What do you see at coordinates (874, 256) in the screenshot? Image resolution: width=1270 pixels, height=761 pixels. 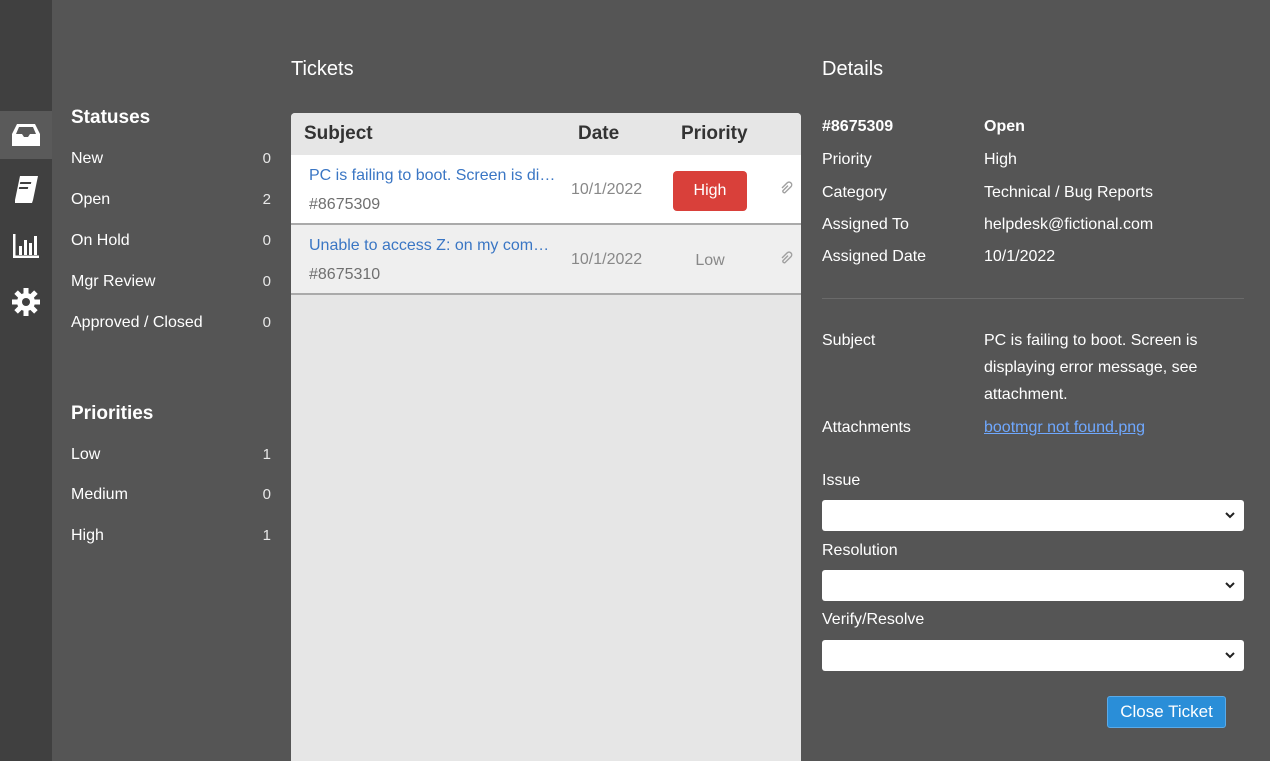 I see `detail-assigned-date-label: Assigned Date` at bounding box center [874, 256].